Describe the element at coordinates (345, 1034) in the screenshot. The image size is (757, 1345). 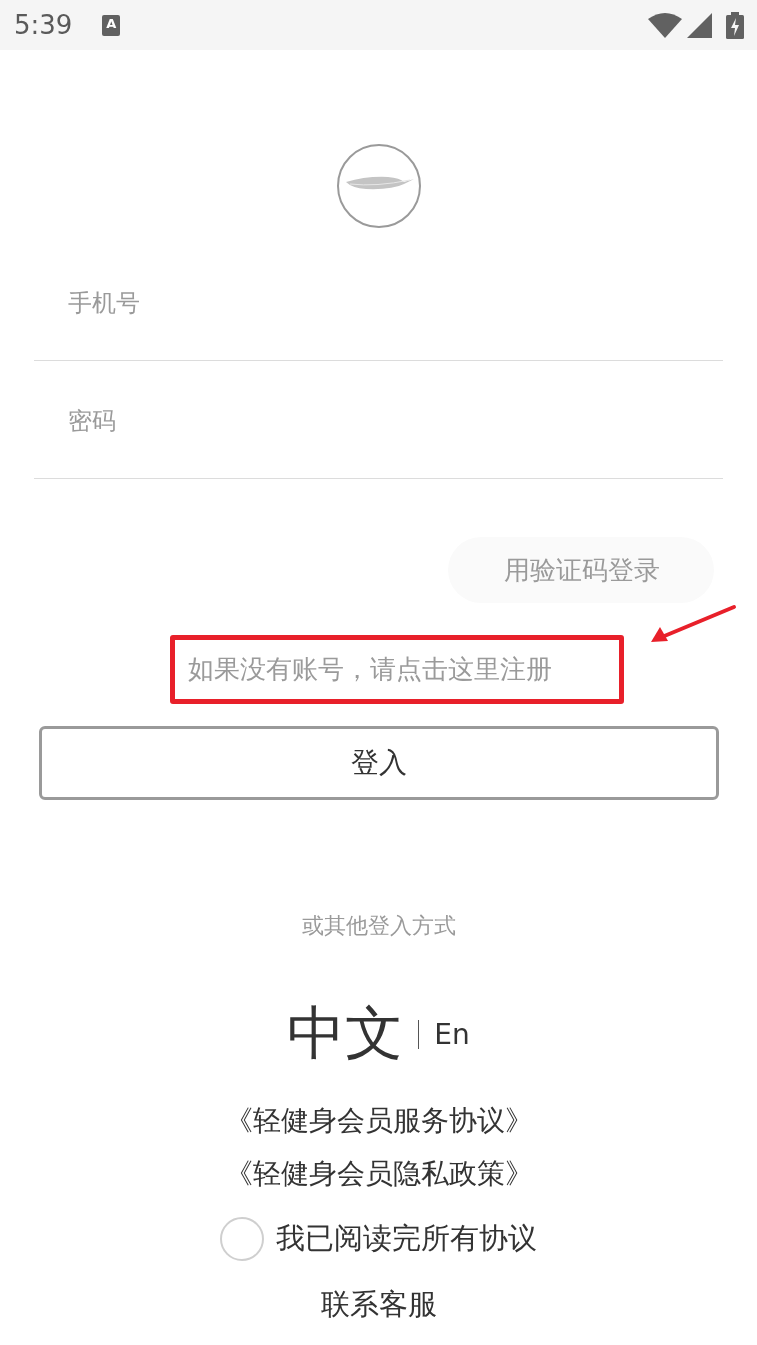
I see `language-option: 中文` at that location.